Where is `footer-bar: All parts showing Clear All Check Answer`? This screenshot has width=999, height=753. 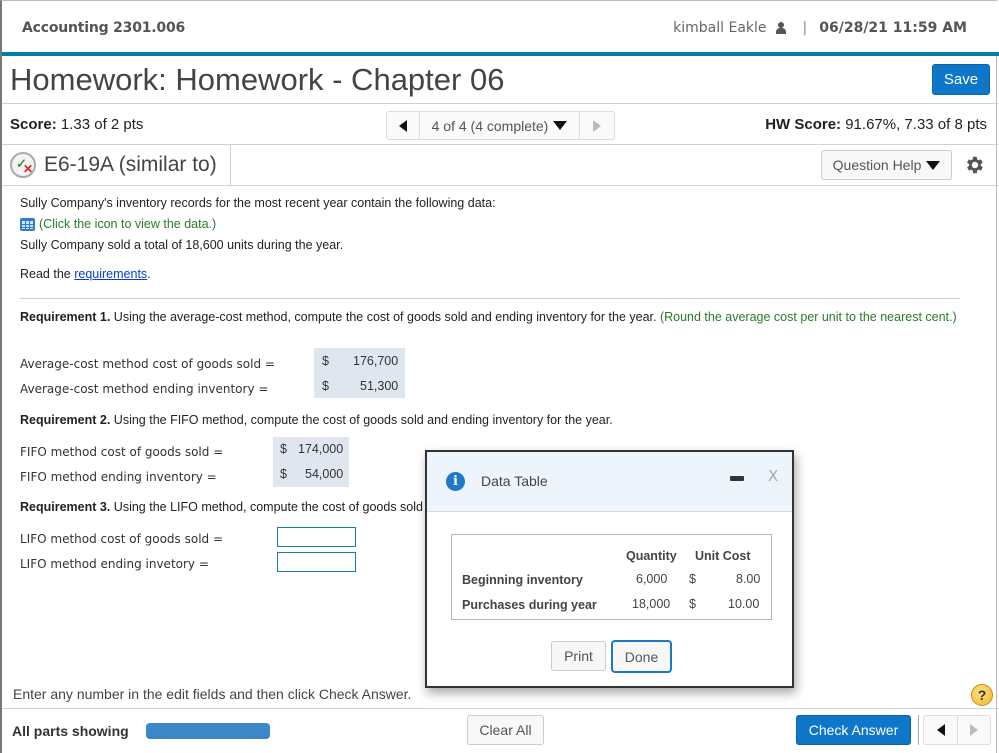
footer-bar: All parts showing Clear All Check Answer is located at coordinates (500, 730).